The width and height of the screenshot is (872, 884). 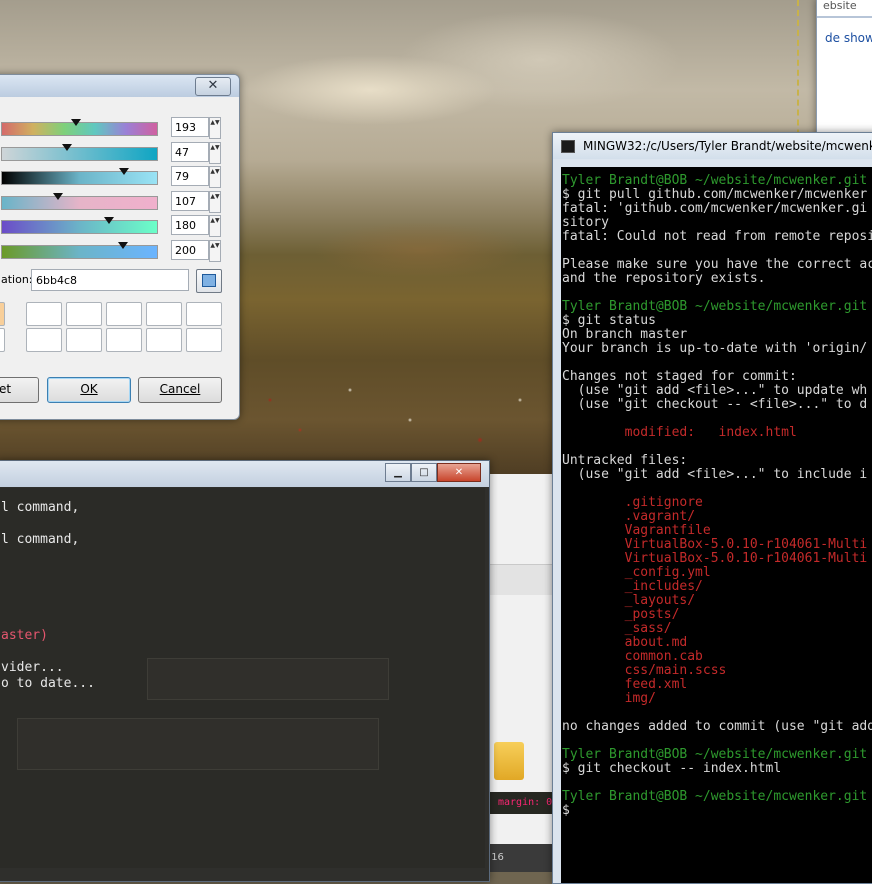 What do you see at coordinates (844, 17) in the screenshot?
I see `toolbar-divider` at bounding box center [844, 17].